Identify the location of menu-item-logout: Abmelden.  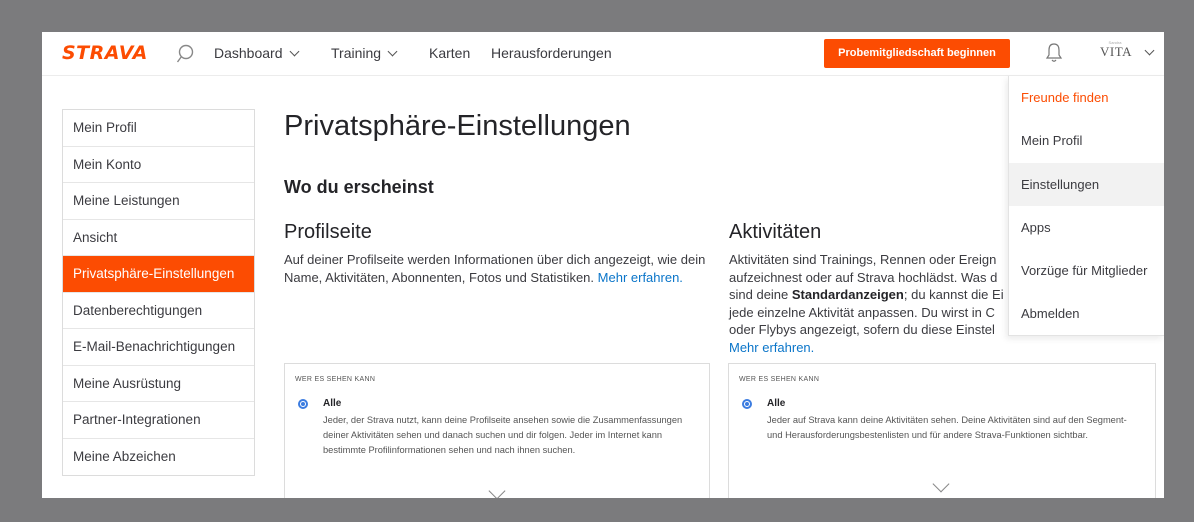
(1086, 313).